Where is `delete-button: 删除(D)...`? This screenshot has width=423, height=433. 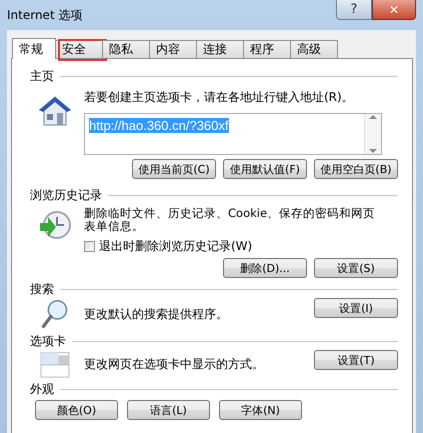
delete-button: 删除(D)... is located at coordinates (265, 268).